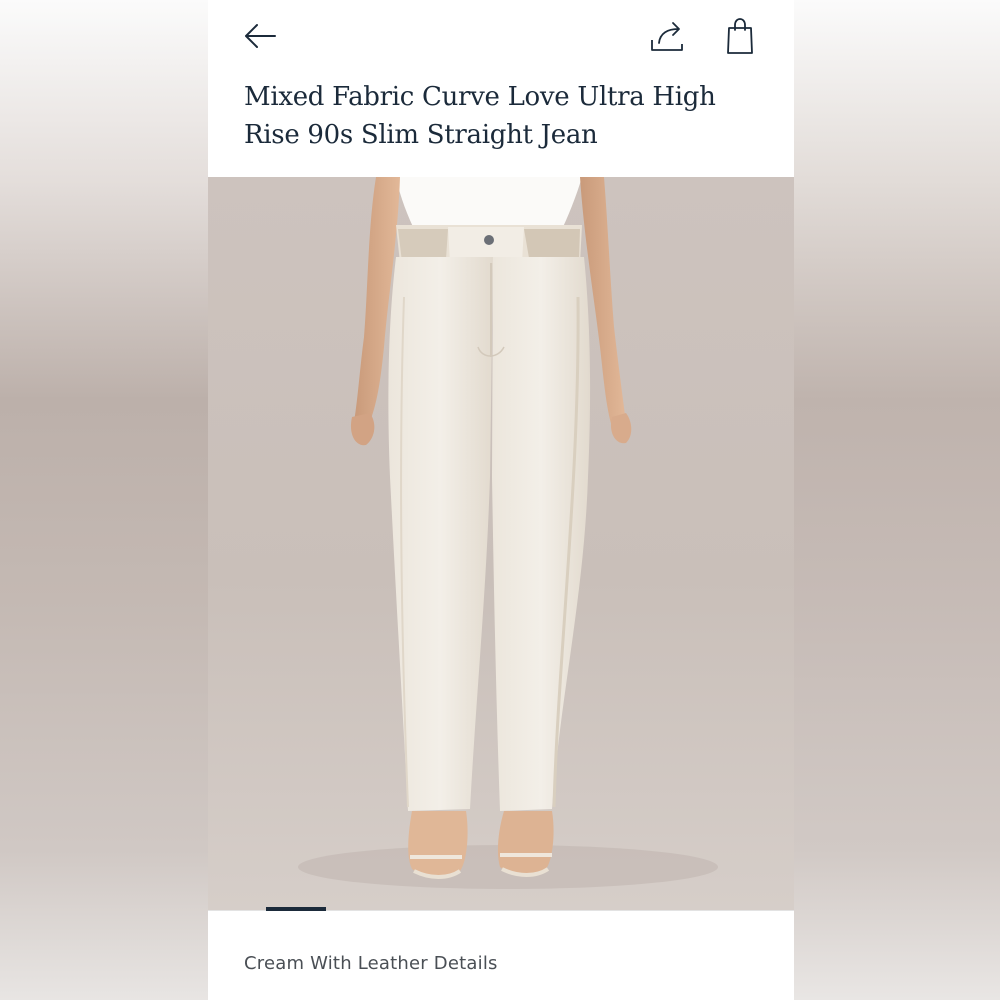 The image size is (1000, 1000). Describe the element at coordinates (260, 36) in the screenshot. I see `arrow-left-icon` at that location.